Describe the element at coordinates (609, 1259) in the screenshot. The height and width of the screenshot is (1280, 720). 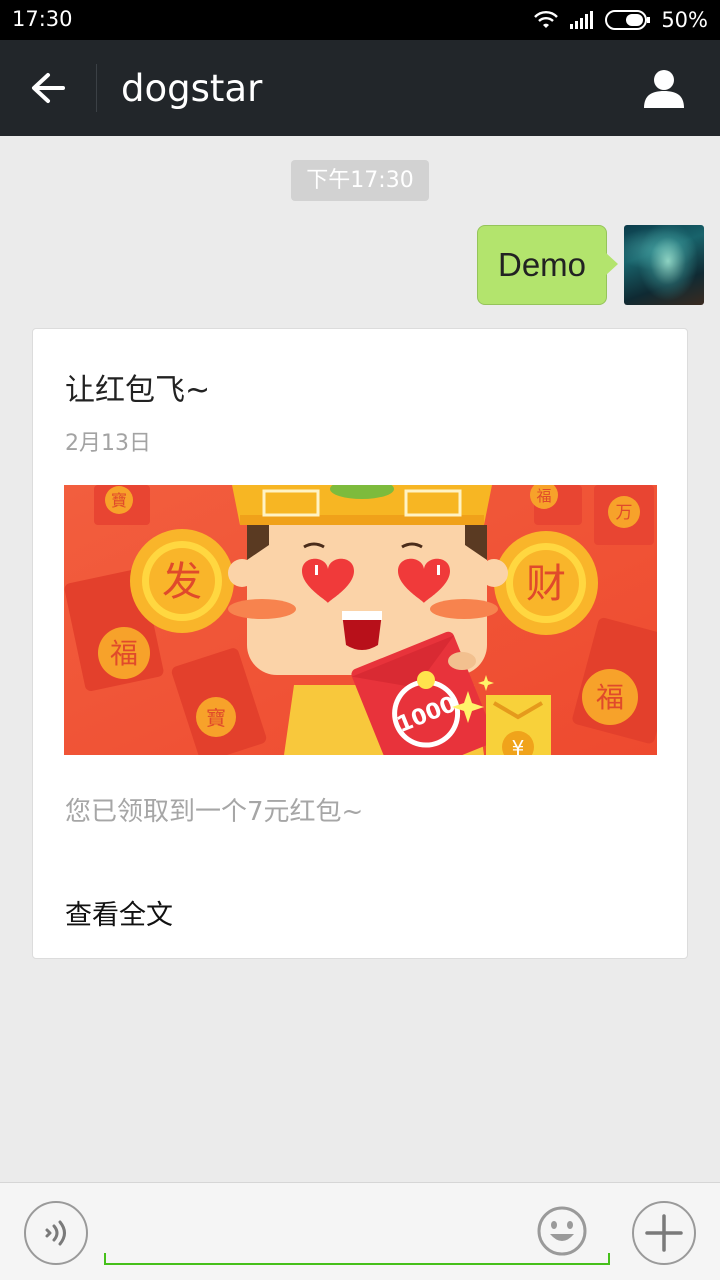
I see `input-underline-right` at that location.